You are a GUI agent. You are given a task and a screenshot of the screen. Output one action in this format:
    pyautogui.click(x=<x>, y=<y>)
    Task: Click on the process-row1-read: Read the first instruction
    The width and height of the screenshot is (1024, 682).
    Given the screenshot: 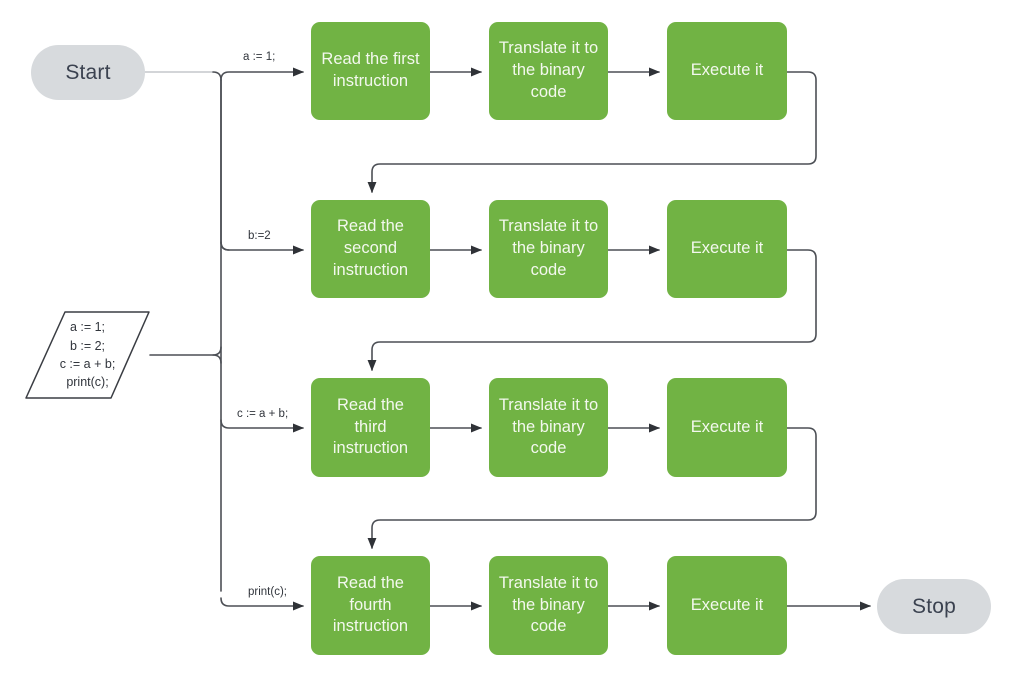 What is the action you would take?
    pyautogui.click(x=370, y=71)
    